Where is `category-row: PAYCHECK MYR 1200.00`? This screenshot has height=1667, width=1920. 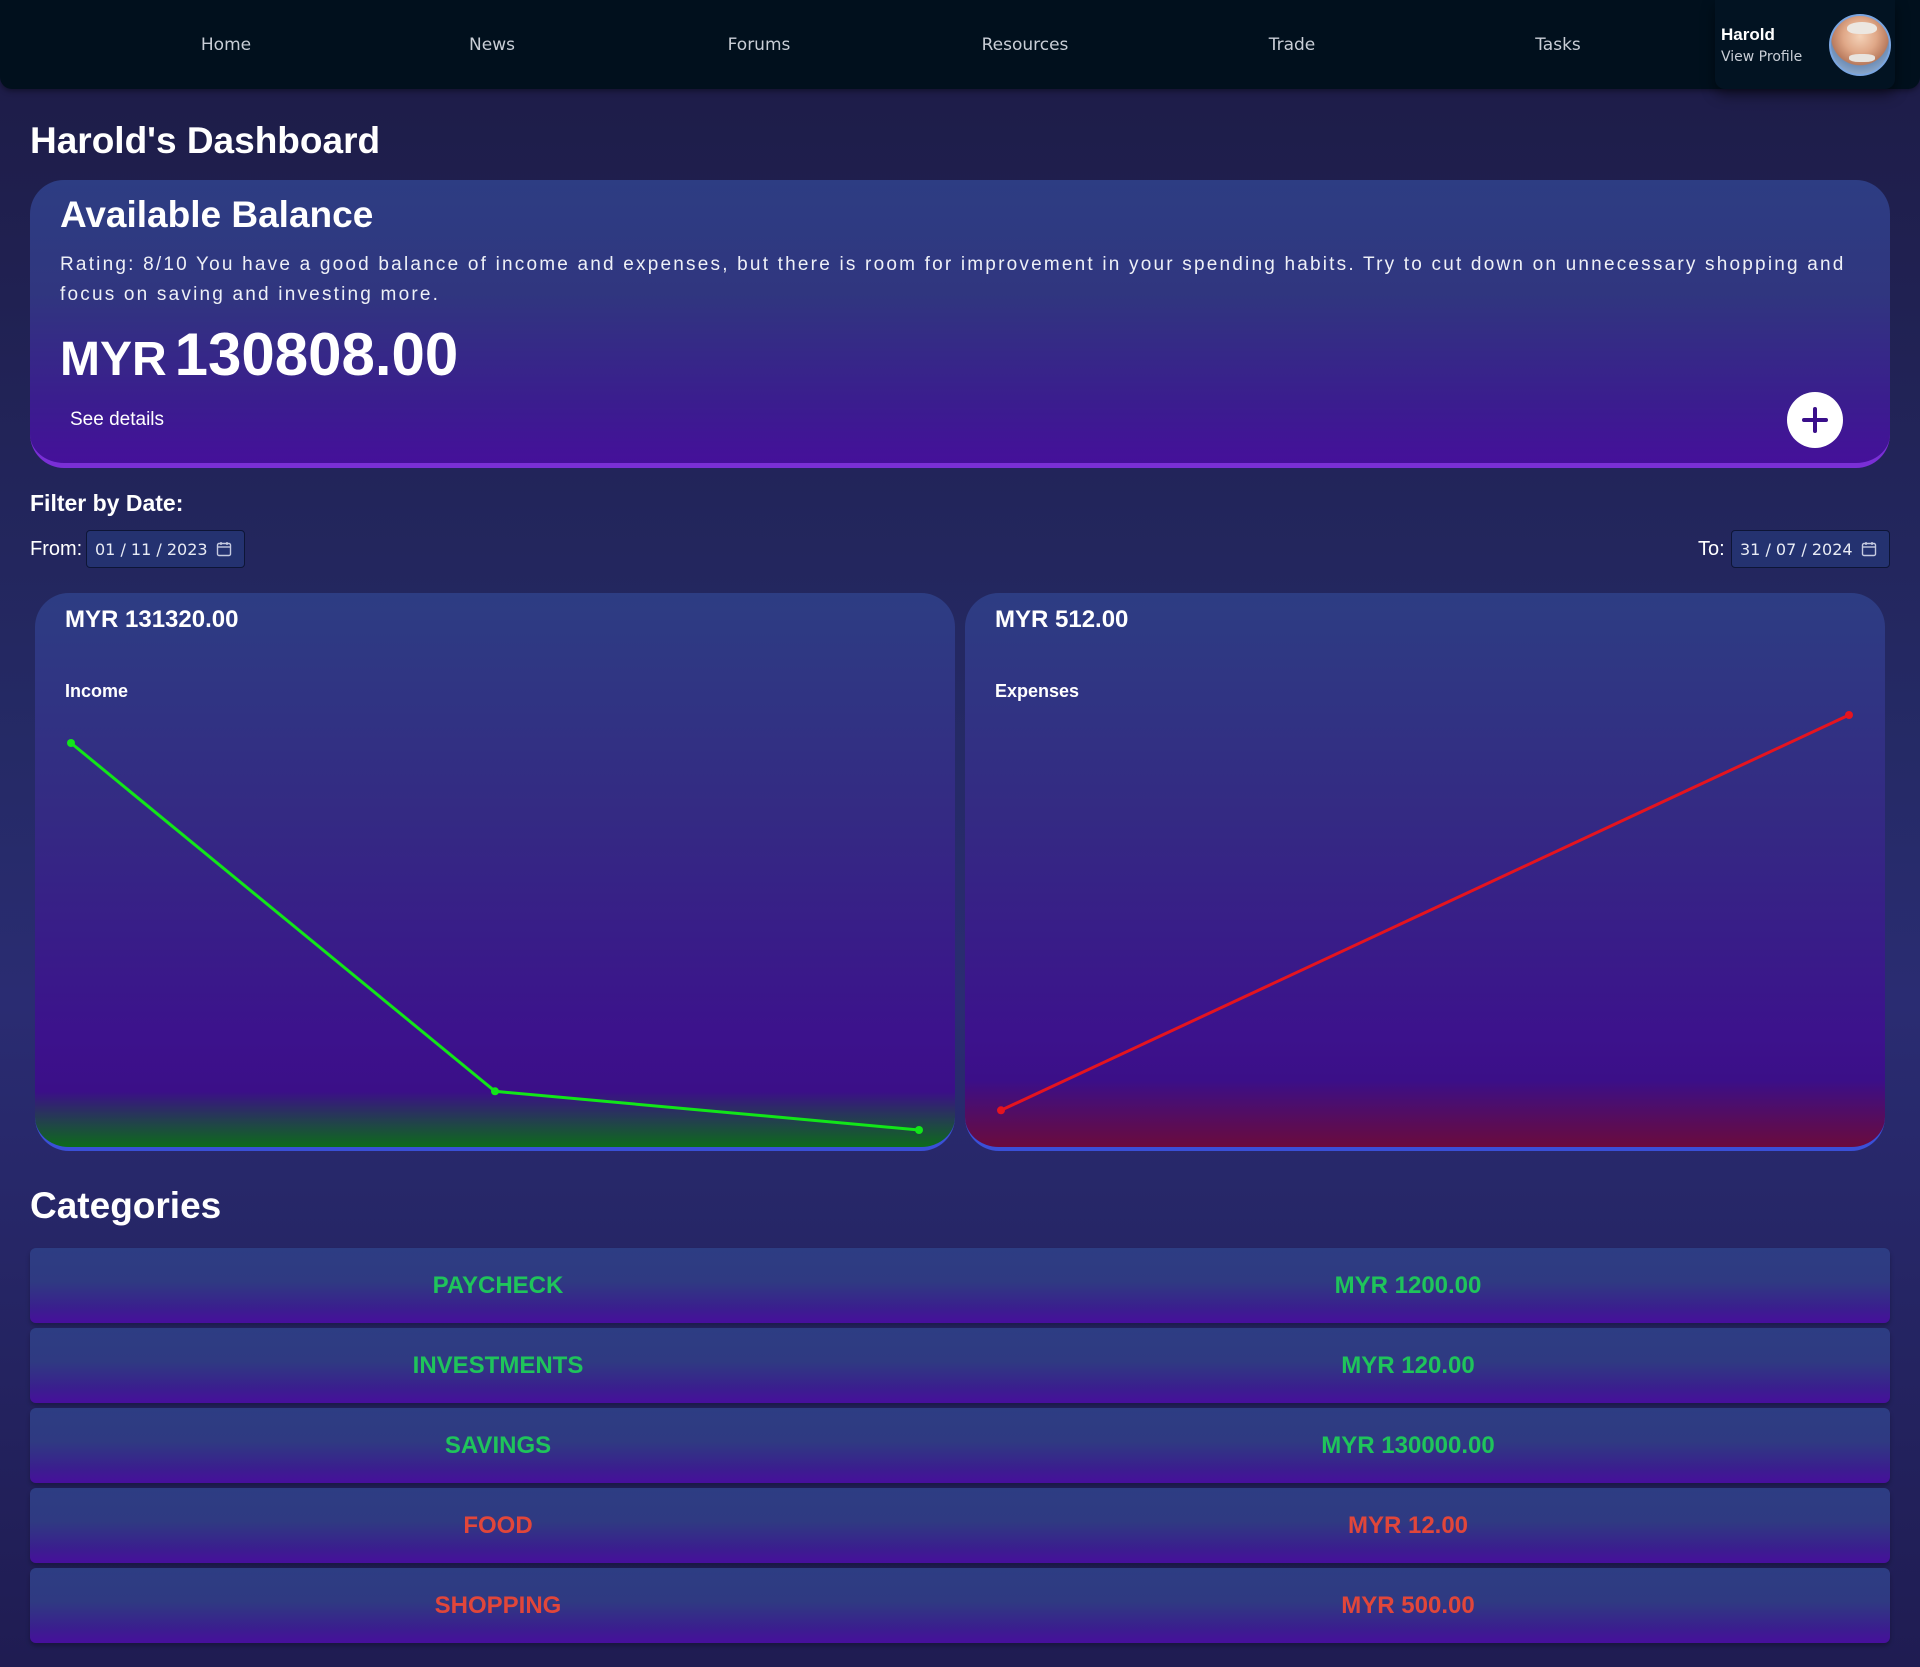 category-row: PAYCHECK MYR 1200.00 is located at coordinates (960, 1285).